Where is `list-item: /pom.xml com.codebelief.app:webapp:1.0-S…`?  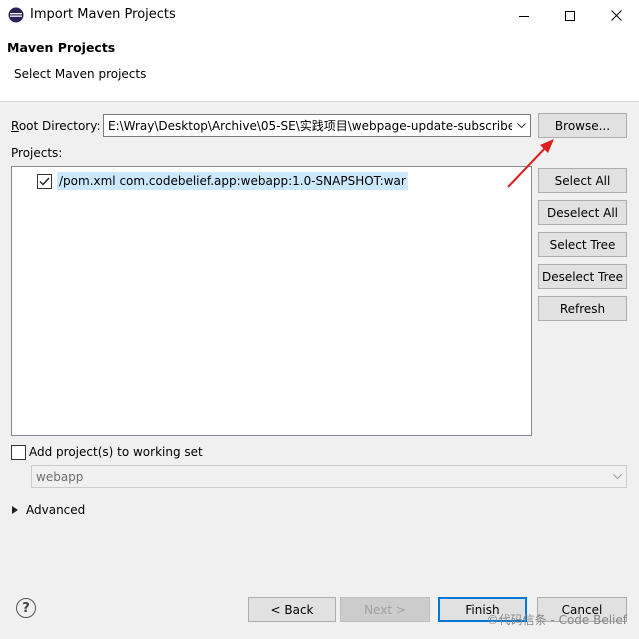
list-item: /pom.xml com.codebelief.app:webapp:1.0-S… is located at coordinates (222, 181).